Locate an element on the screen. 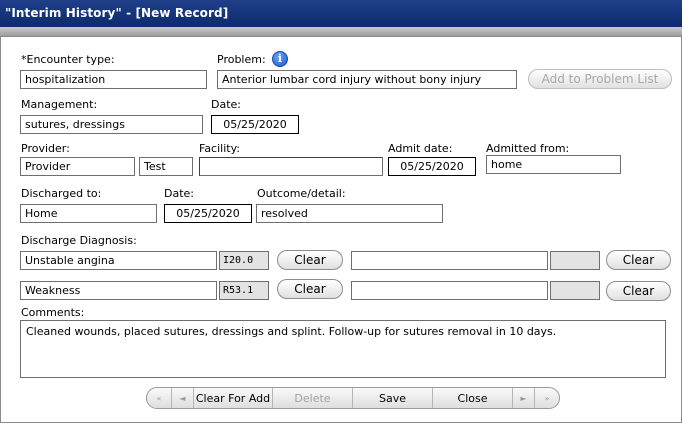 This screenshot has height=423, width=682. record-navigation-bar: « ◄ Clear For Add Delete Save Close ► » is located at coordinates (353, 398).